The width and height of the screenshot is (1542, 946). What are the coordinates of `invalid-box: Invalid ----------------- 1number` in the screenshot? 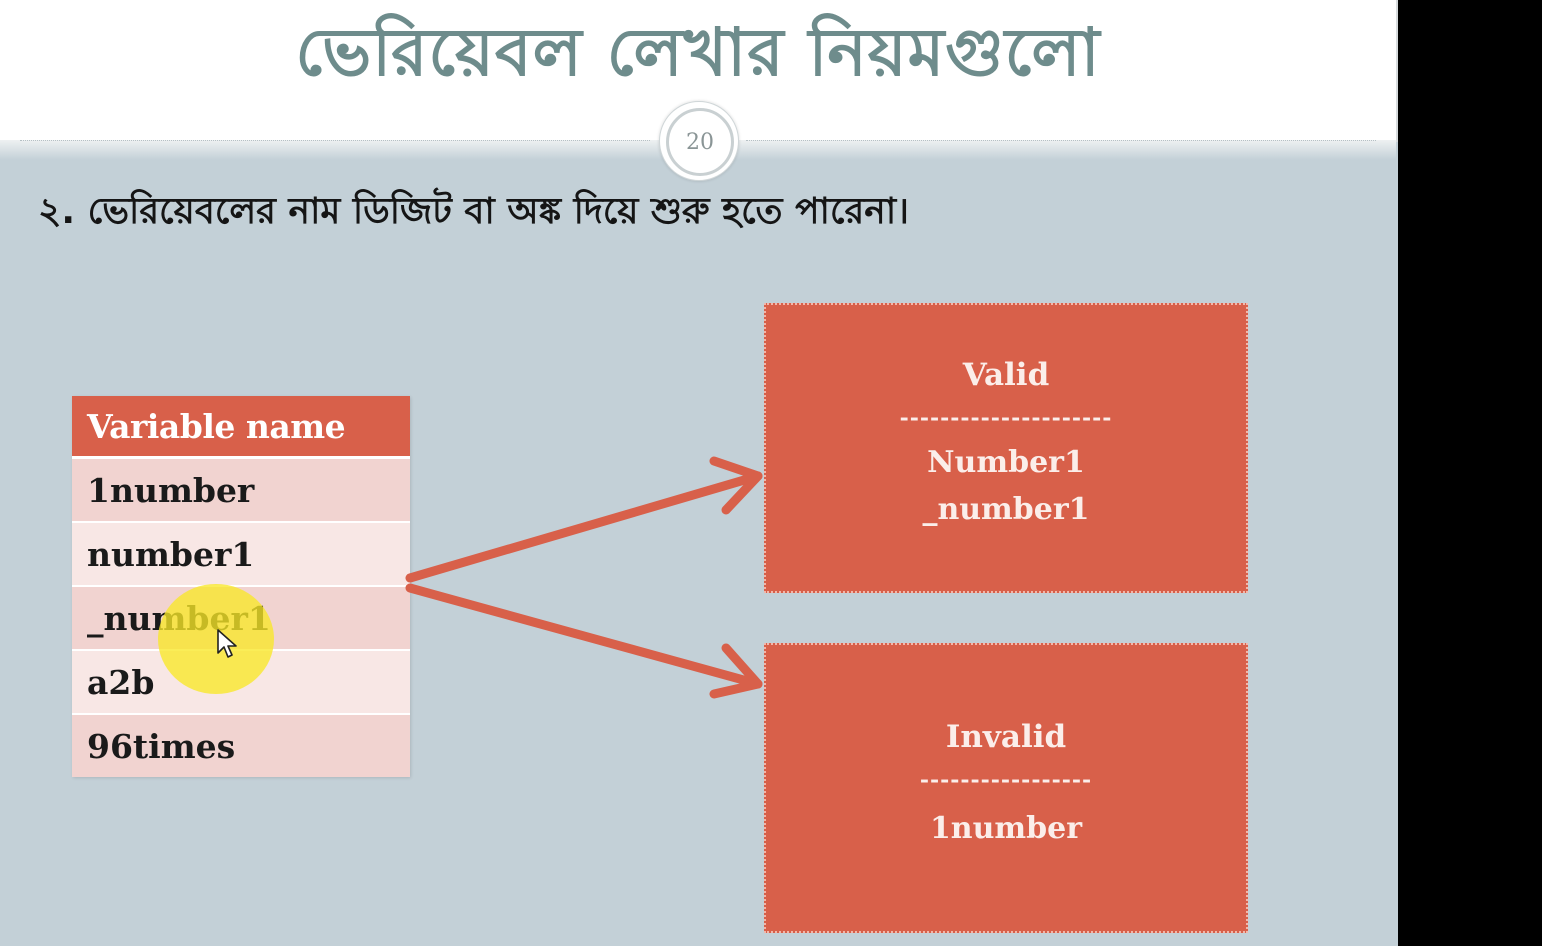 It's located at (1006, 788).